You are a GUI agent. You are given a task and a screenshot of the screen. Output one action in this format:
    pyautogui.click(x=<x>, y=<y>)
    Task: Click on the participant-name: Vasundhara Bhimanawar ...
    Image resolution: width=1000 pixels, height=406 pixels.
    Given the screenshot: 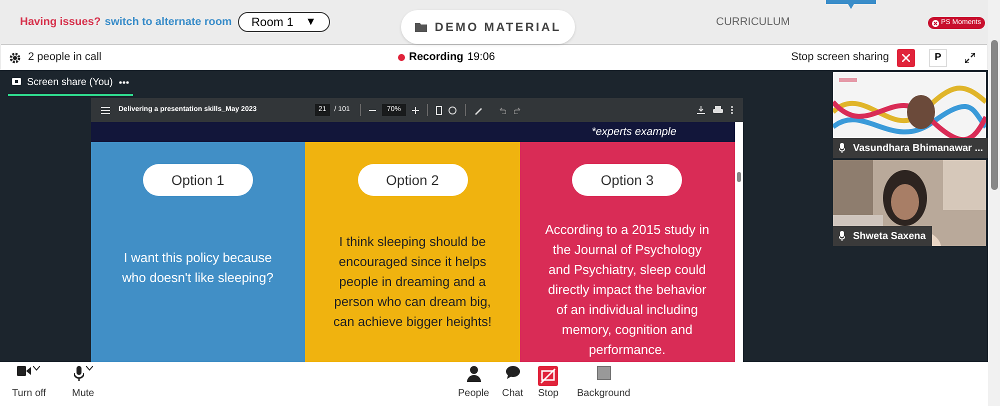 What is the action you would take?
    pyautogui.click(x=918, y=149)
    